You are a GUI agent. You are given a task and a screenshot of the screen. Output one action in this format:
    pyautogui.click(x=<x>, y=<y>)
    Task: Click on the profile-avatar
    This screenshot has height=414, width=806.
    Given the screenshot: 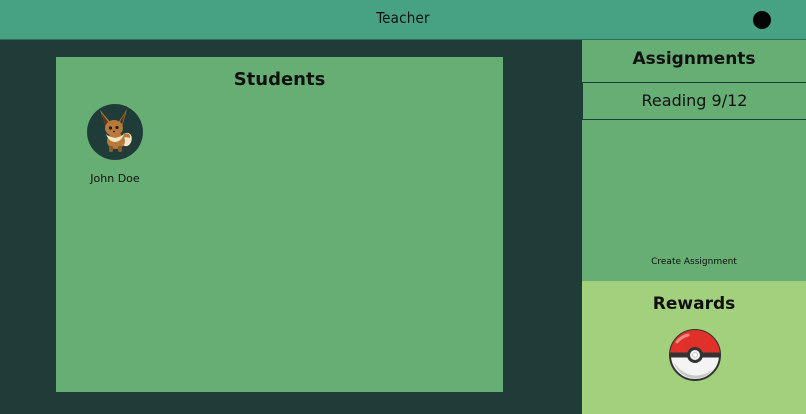 What is the action you would take?
    pyautogui.click(x=762, y=20)
    